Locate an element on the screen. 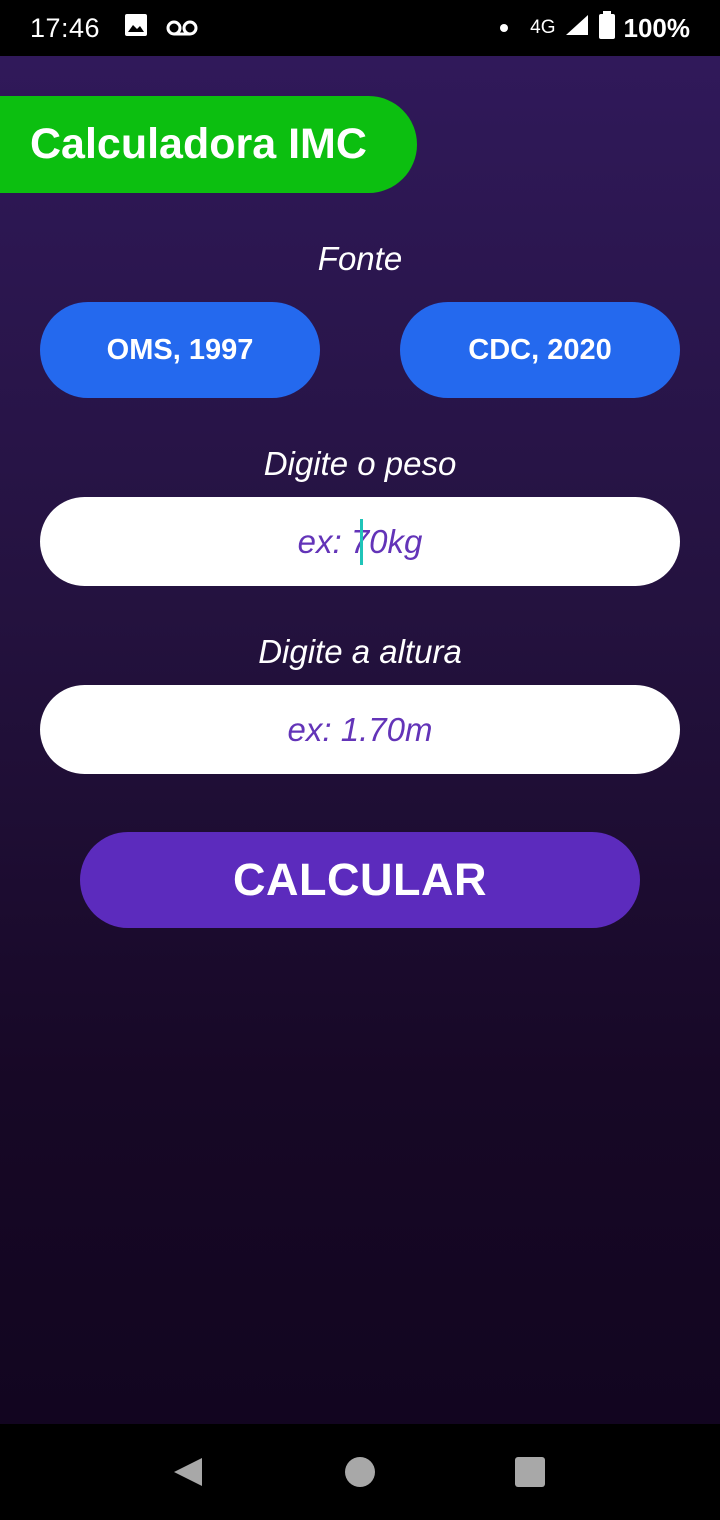  text-cursor is located at coordinates (361, 542).